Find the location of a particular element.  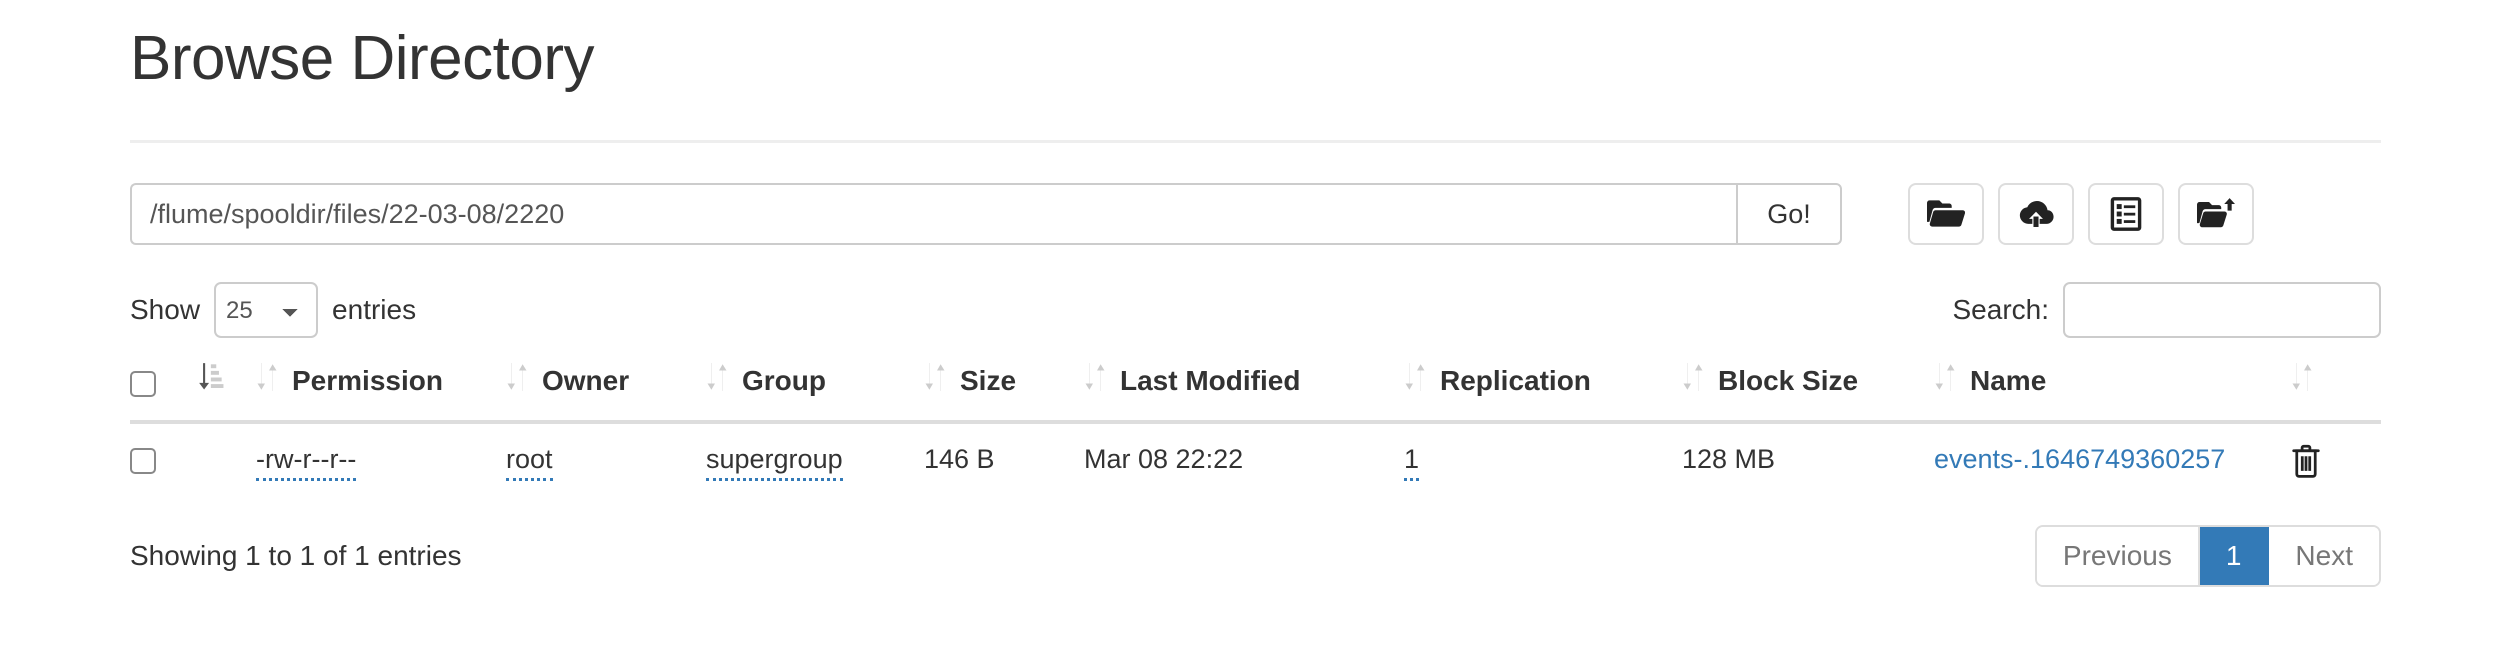

pagination-page-1: 1 is located at coordinates (2234, 556).